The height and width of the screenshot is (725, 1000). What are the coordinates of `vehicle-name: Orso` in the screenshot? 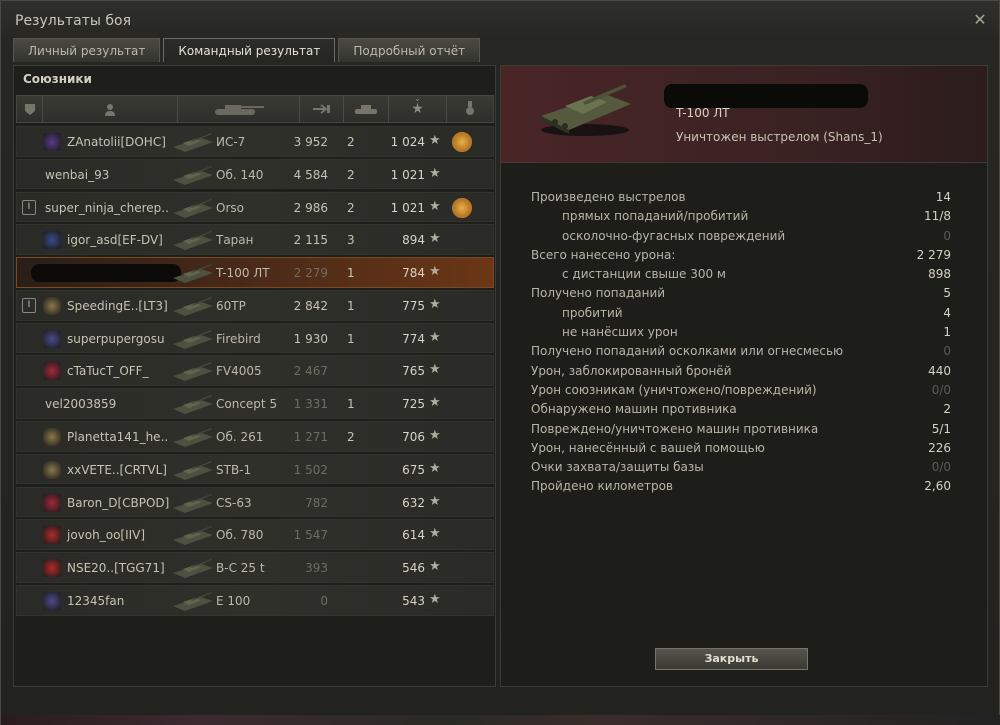 It's located at (230, 207).